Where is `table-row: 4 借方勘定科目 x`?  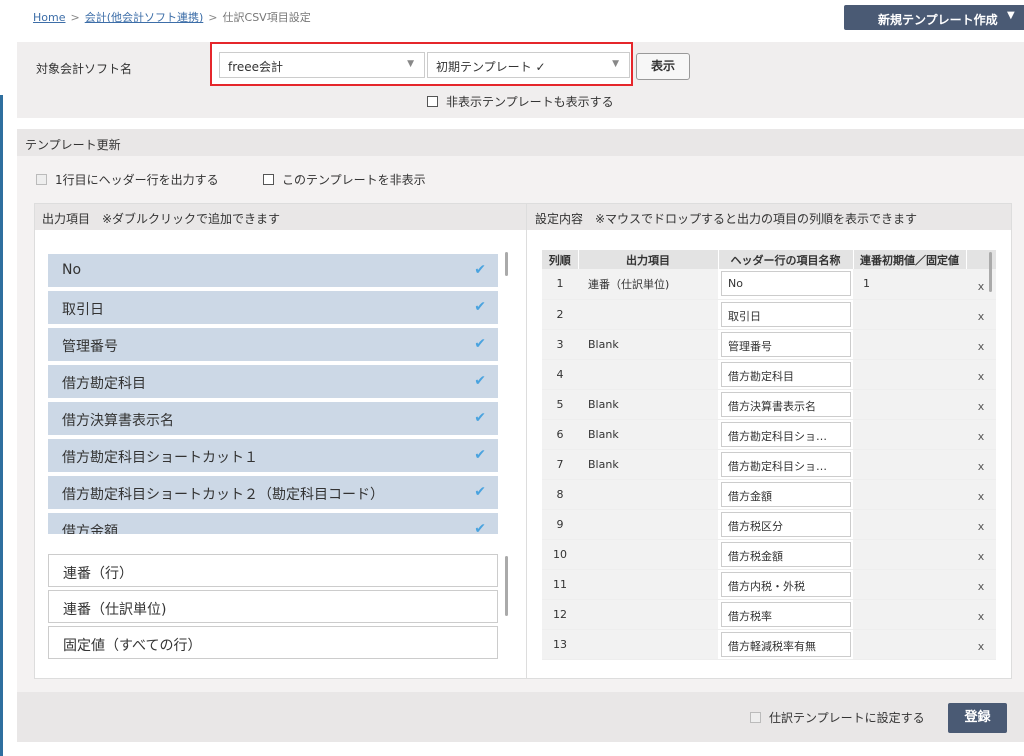
table-row: 4 借方勘定科目 x is located at coordinates (769, 374).